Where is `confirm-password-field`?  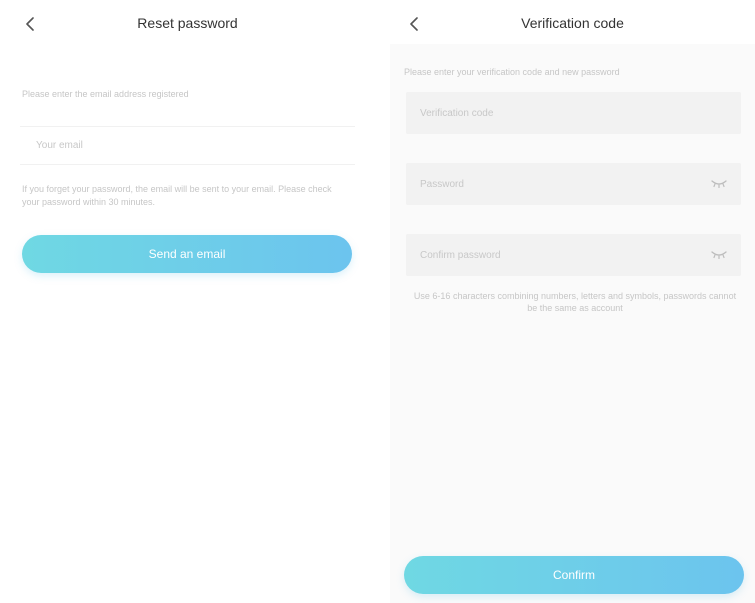 confirm-password-field is located at coordinates (573, 255).